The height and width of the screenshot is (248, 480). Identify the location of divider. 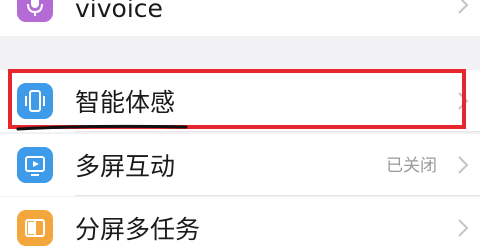
(277, 195).